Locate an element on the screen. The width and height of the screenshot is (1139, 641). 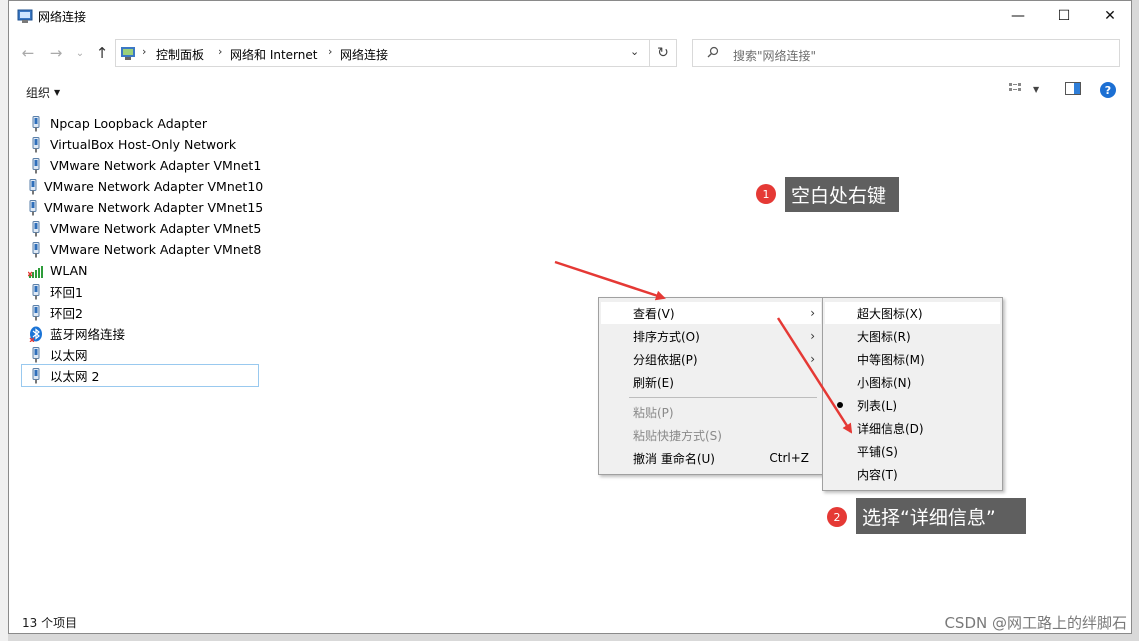
breadcrumb-network-connections: 网络连接 is located at coordinates (364, 54).